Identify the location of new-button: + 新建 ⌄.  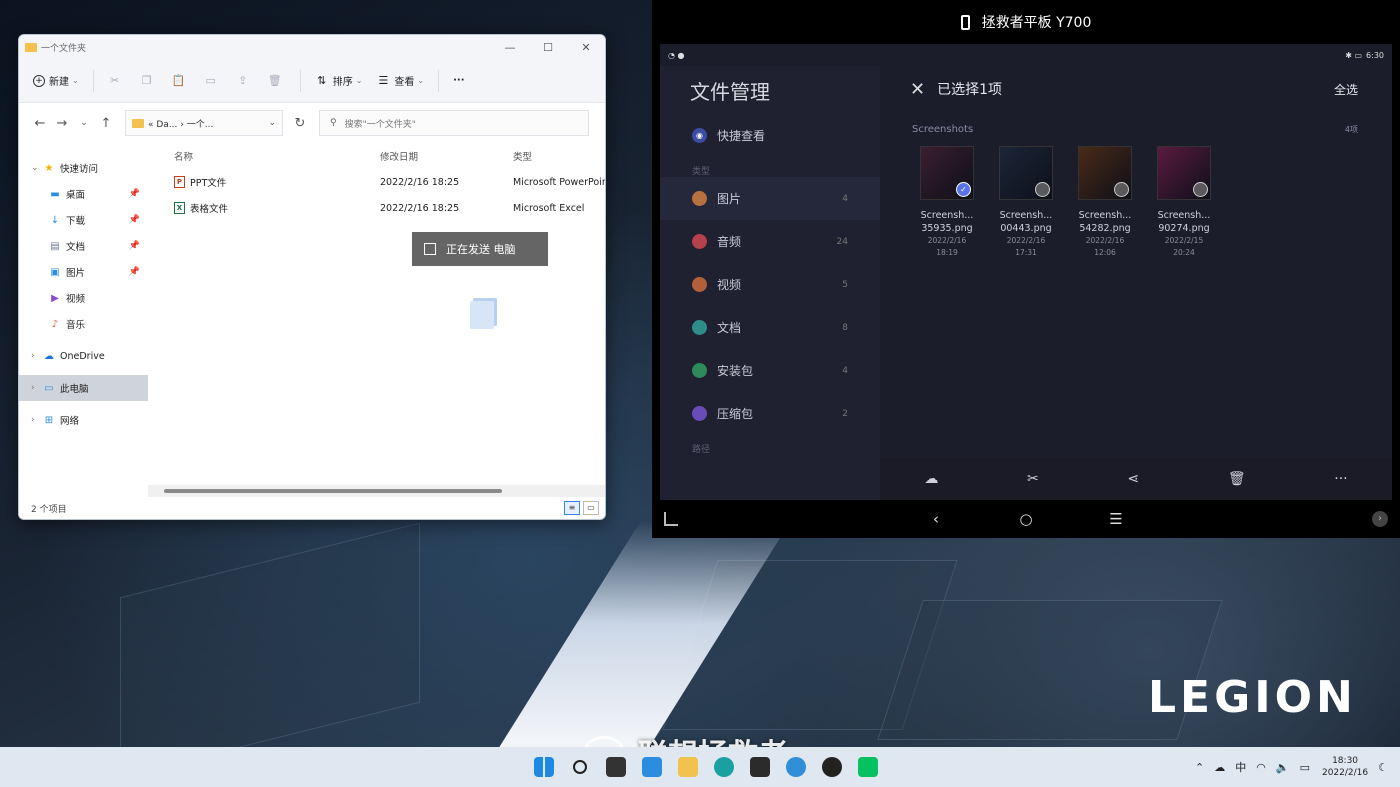
(56, 80).